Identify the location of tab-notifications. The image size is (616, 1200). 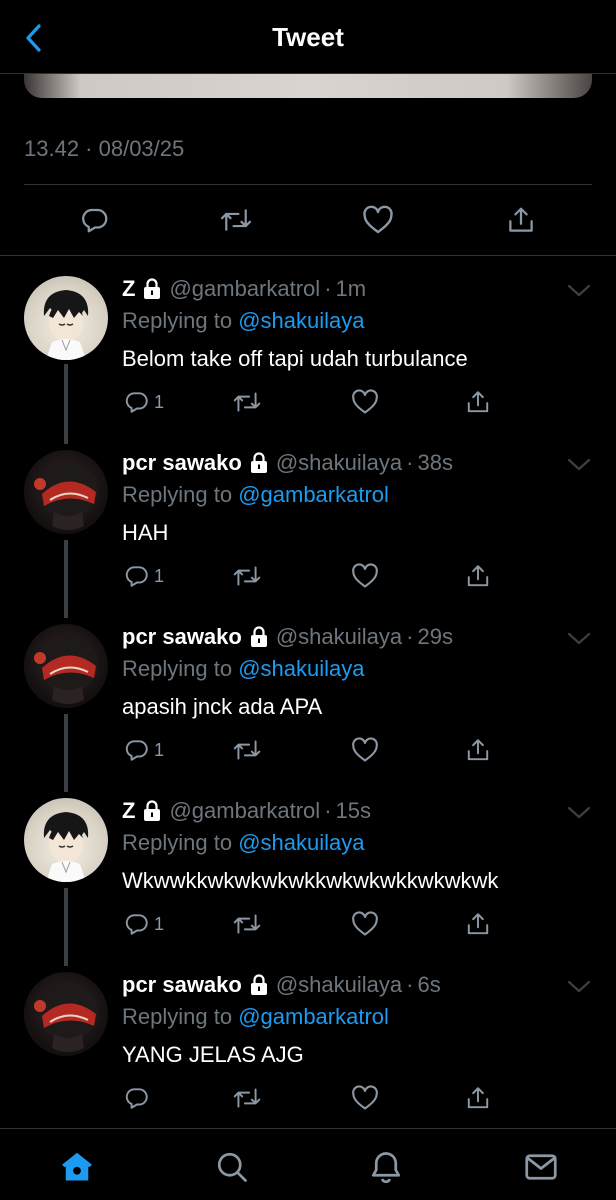
(386, 1167).